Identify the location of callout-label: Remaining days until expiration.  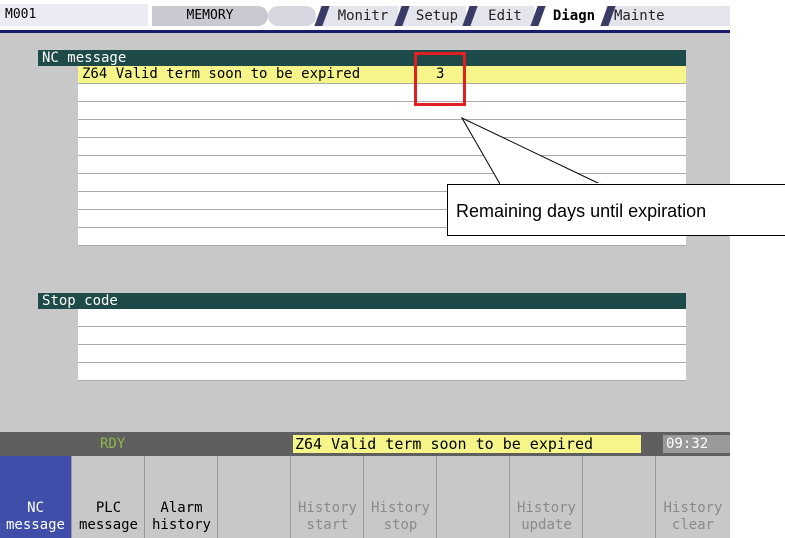
(616, 210).